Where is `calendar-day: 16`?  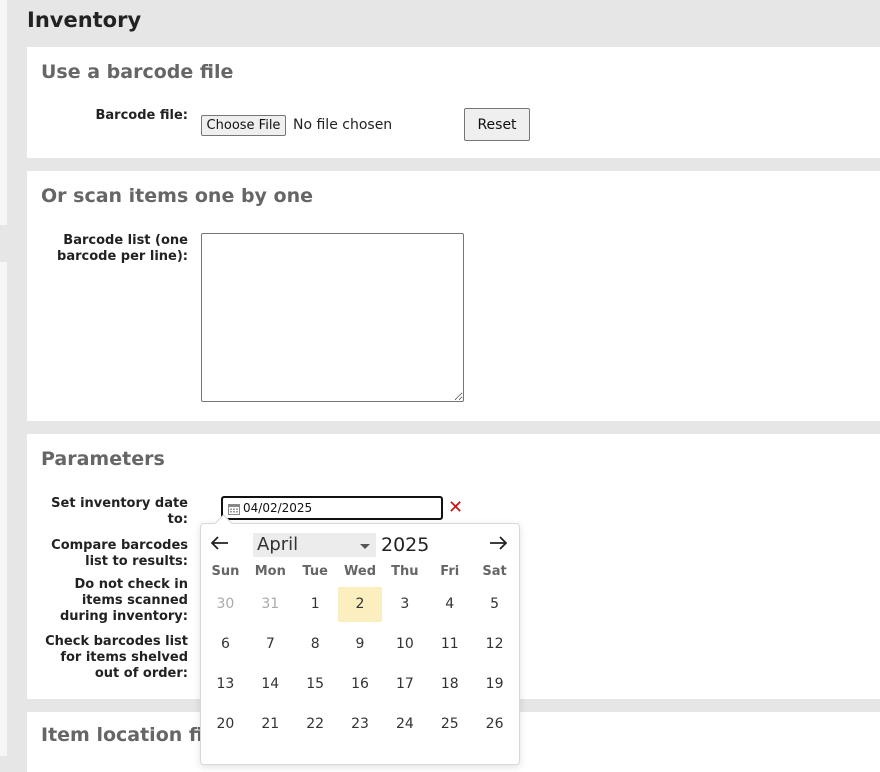
calendar-day: 16 is located at coordinates (360, 684).